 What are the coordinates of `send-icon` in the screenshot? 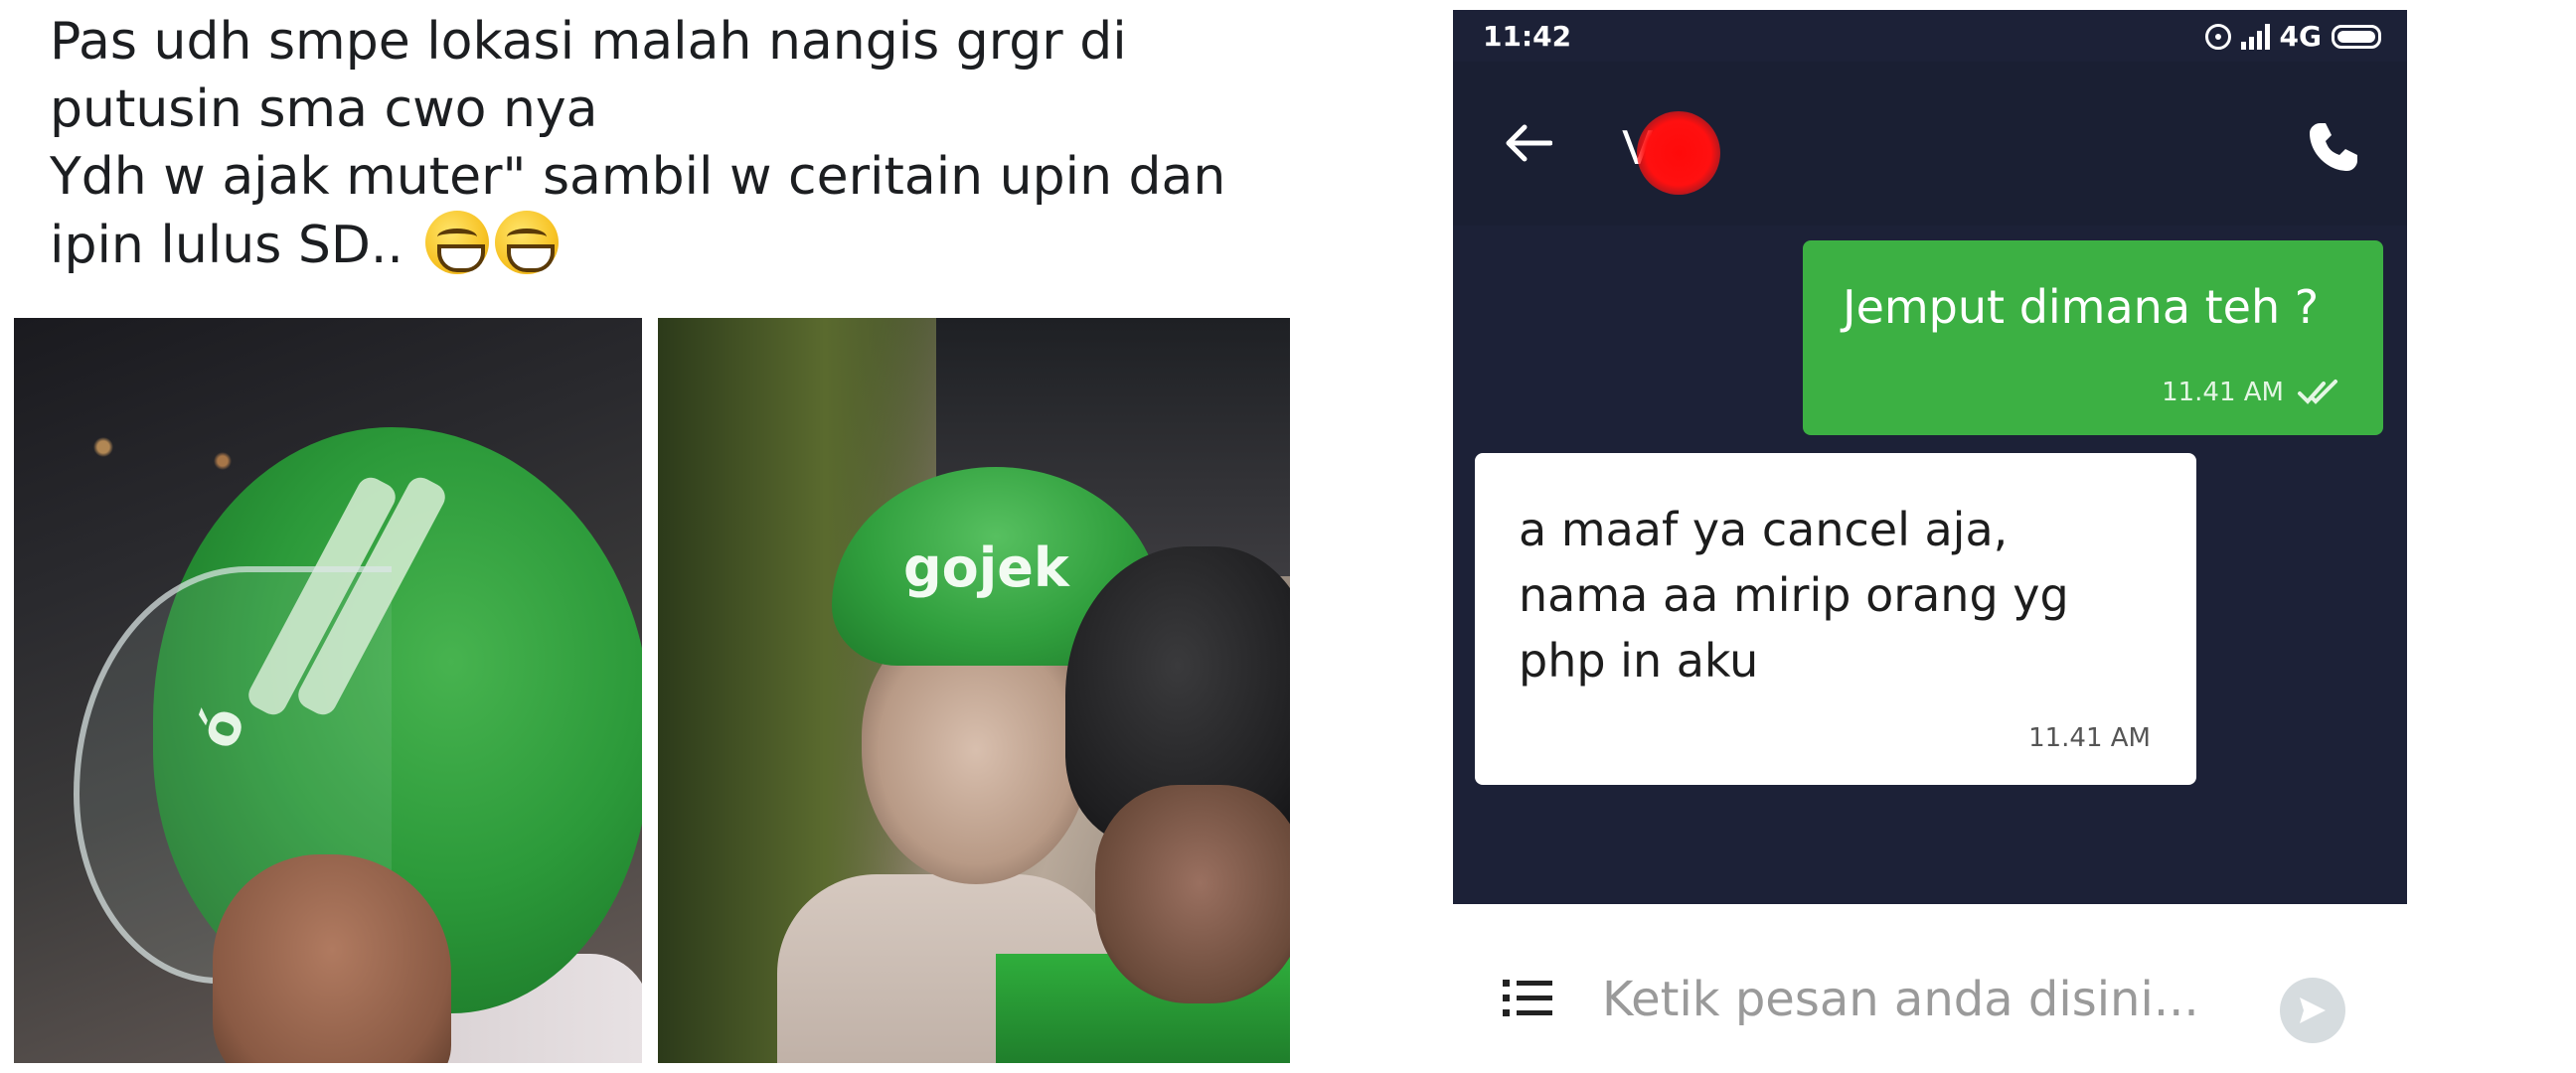 It's located at (2313, 1010).